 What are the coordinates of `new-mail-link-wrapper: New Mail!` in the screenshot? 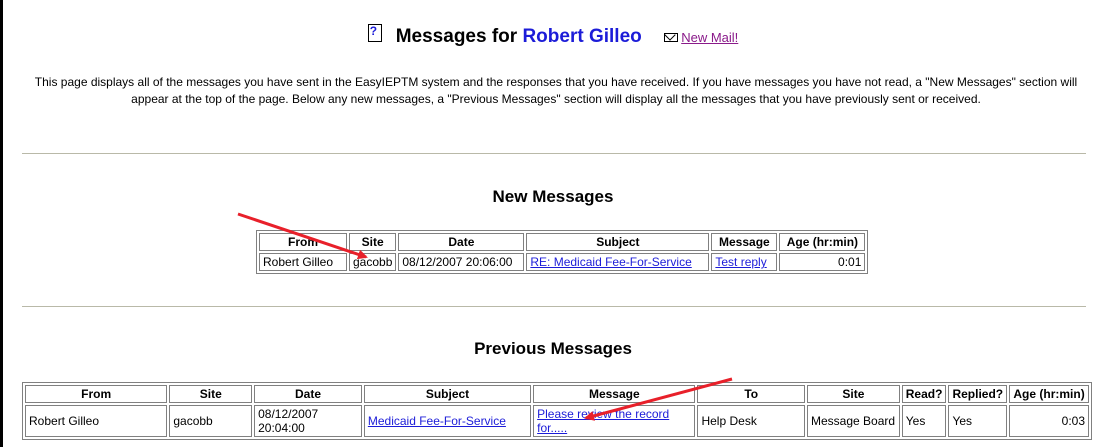 It's located at (701, 37).